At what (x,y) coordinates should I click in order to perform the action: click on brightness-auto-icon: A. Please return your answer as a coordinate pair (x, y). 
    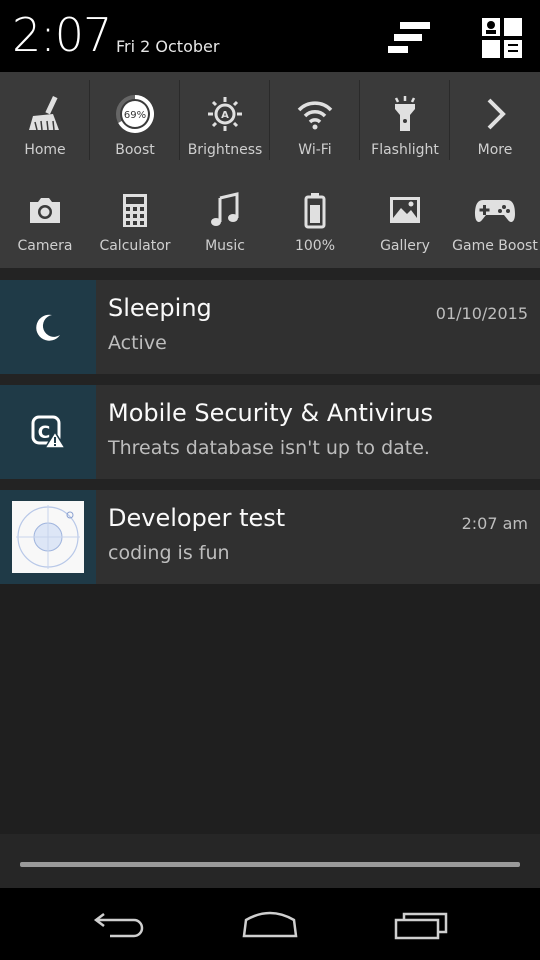
    Looking at the image, I should click on (225, 114).